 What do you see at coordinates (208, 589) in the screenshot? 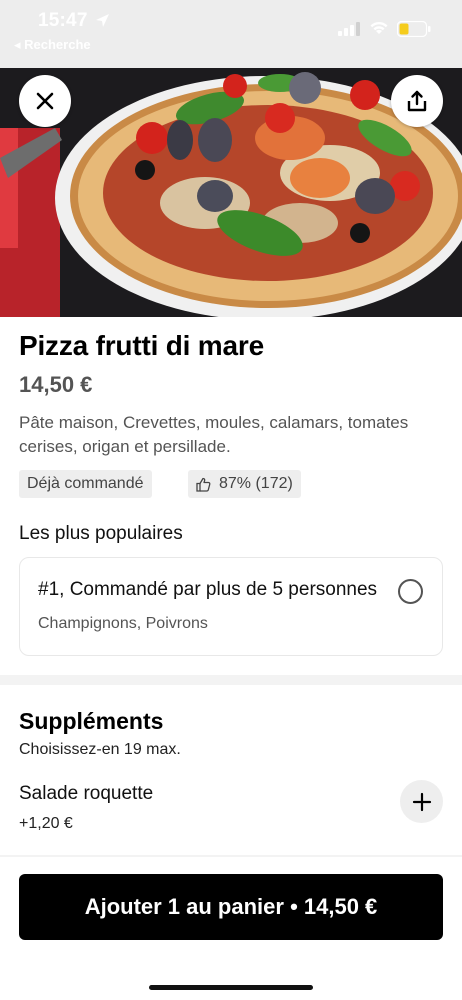
I see `popular-option-title: #1, Commandé par plus de 5 personnes` at bounding box center [208, 589].